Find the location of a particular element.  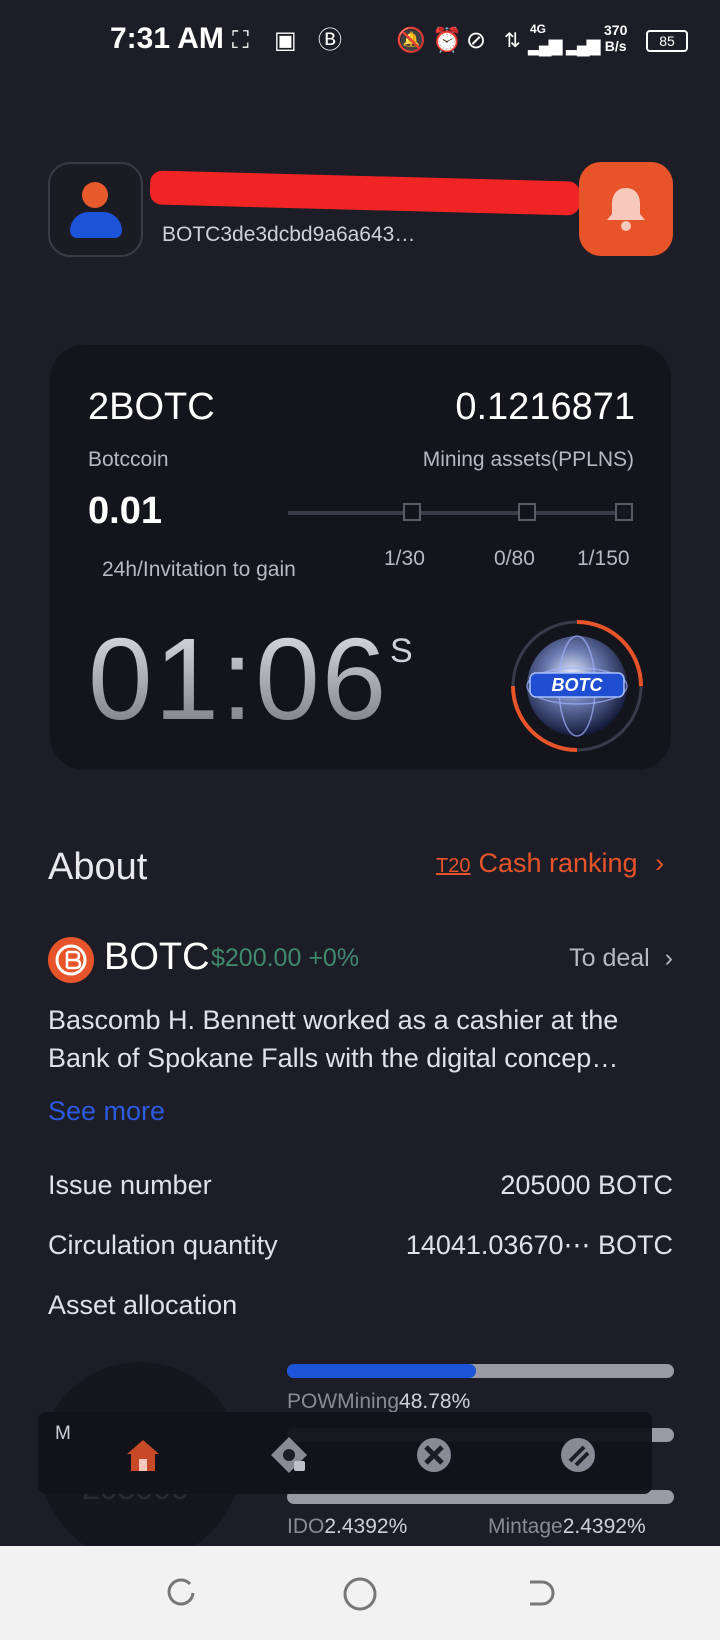

status-time: 7:31 AM is located at coordinates (167, 38).